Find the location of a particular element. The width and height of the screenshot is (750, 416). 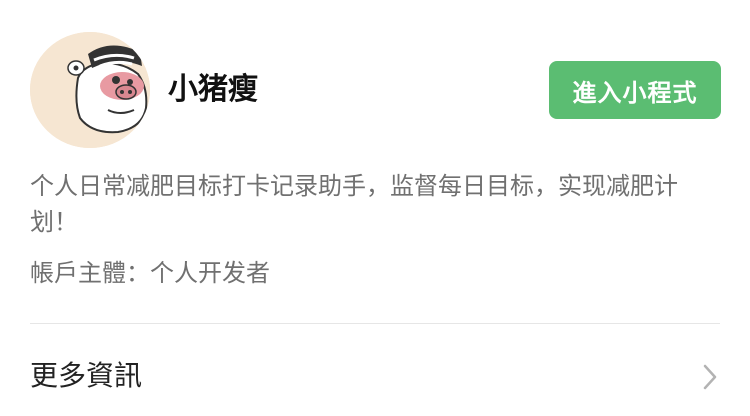

cartoon-pig-avatar-icon is located at coordinates (90, 90).